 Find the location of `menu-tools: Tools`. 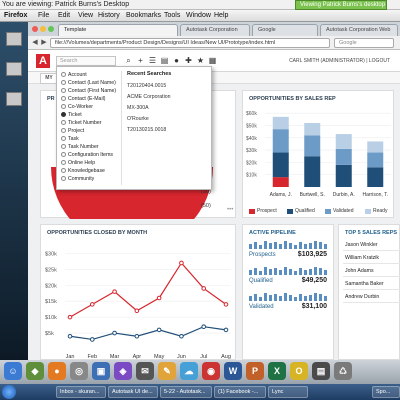

menu-tools: Tools is located at coordinates (172, 15).